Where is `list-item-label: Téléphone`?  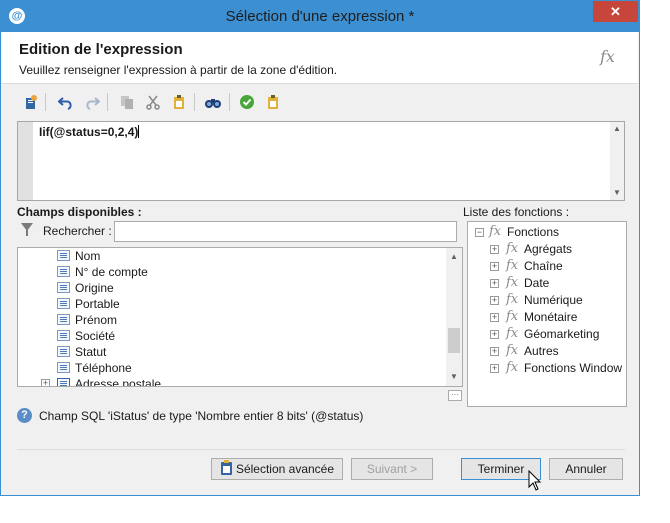 list-item-label: Téléphone is located at coordinates (103, 368).